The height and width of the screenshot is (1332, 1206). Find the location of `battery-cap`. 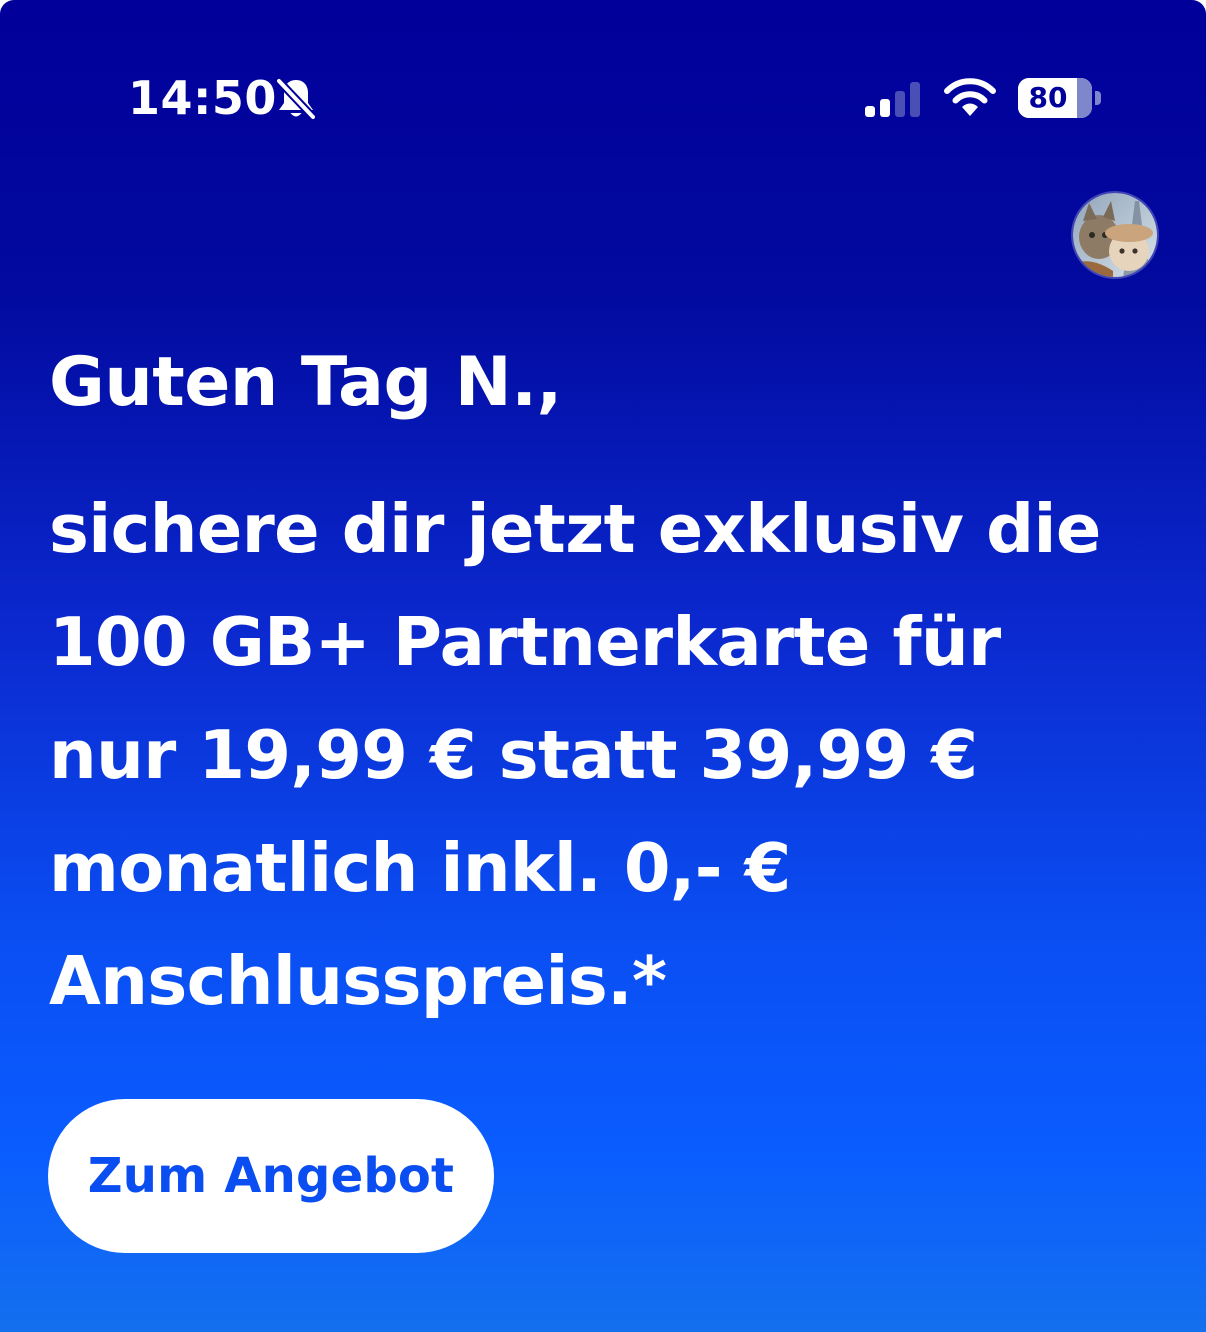

battery-cap is located at coordinates (1098, 98).